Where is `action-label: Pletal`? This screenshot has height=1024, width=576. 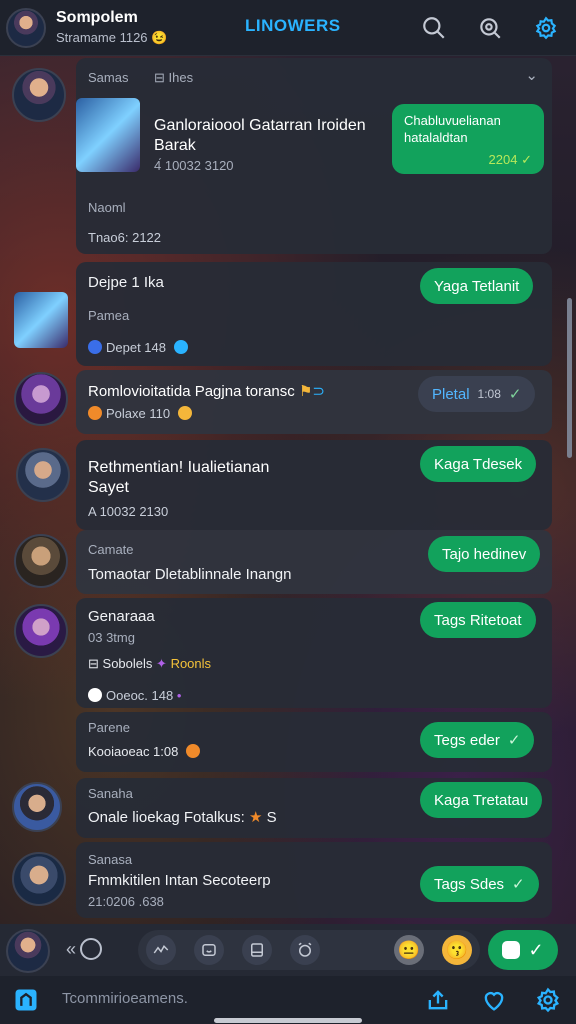
action-label: Pletal is located at coordinates (451, 394).